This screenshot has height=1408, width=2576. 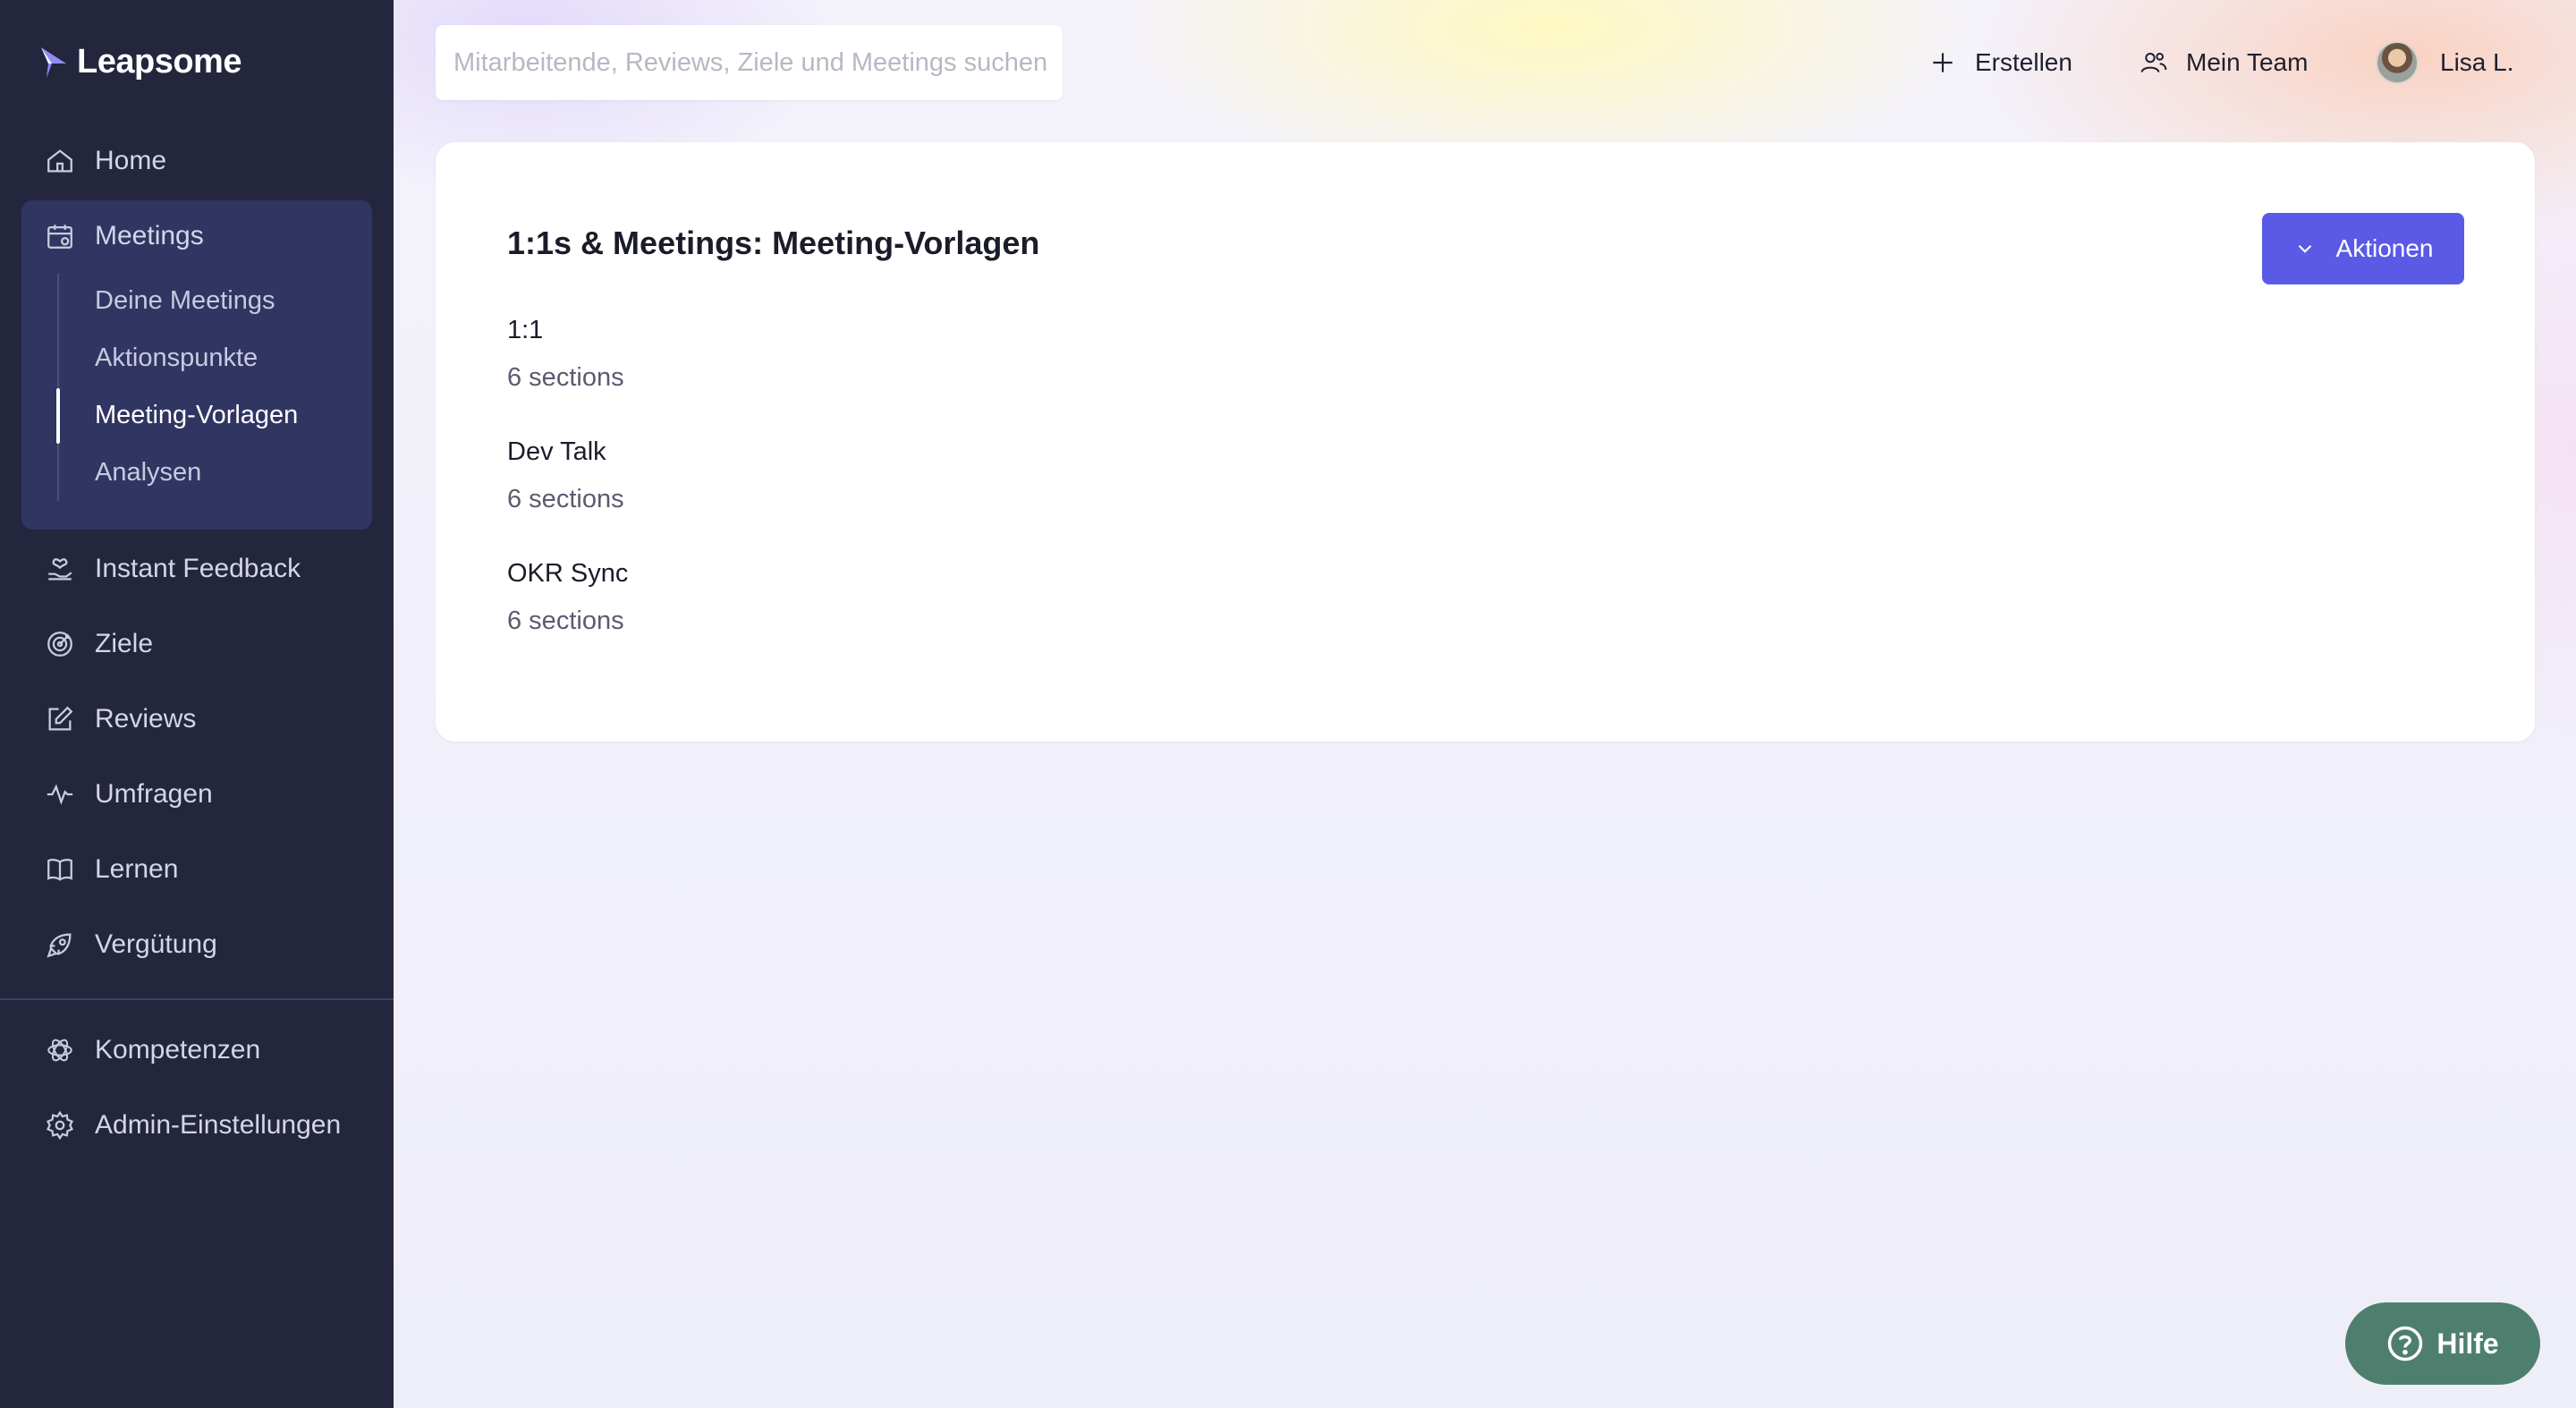 I want to click on sidebar-item-umfragen: Umfragen, so click(x=196, y=794).